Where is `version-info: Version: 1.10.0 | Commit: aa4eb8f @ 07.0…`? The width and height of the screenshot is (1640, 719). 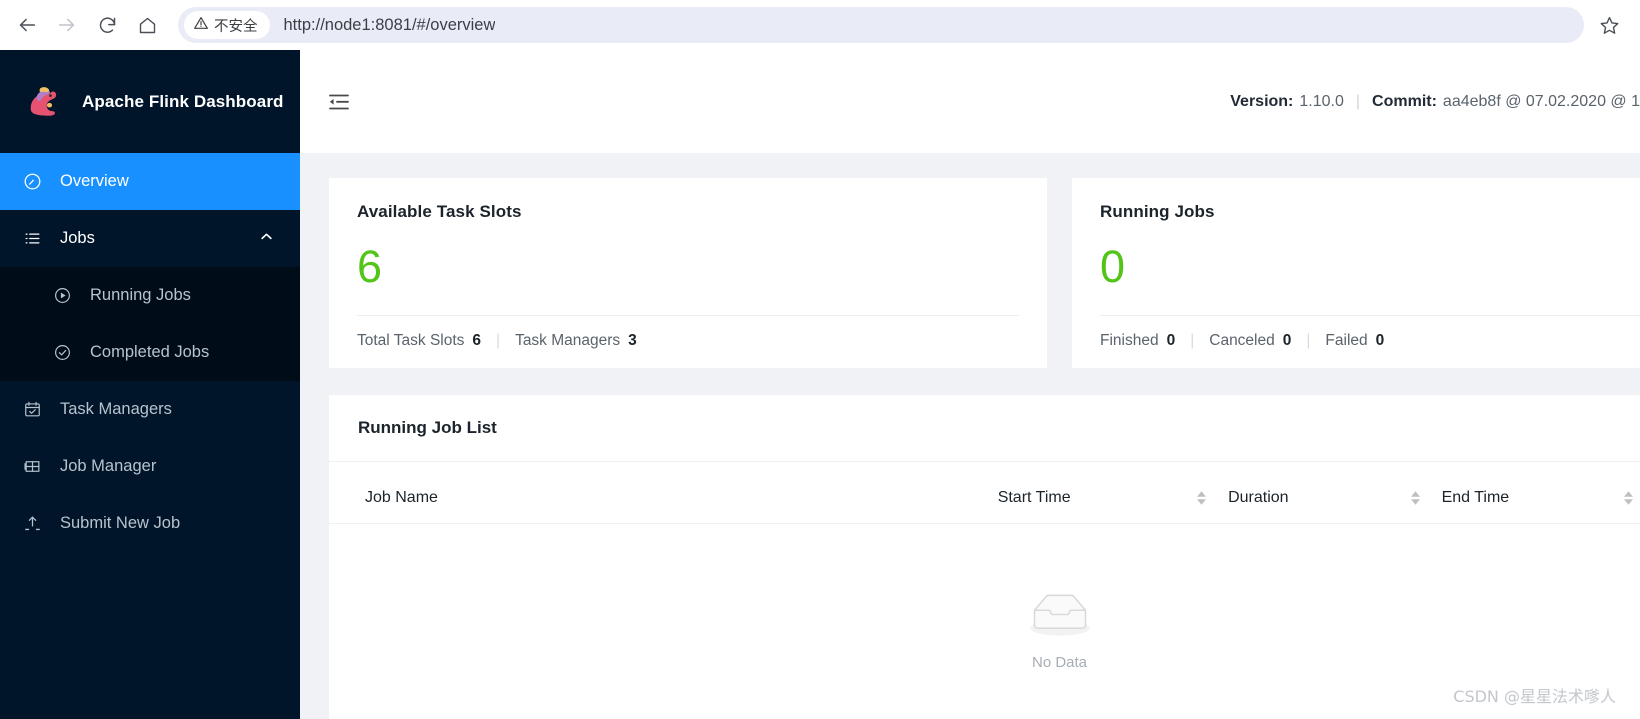
version-info: Version: 1.10.0 | Commit: aa4eb8f @ 07.0… is located at coordinates (1435, 102).